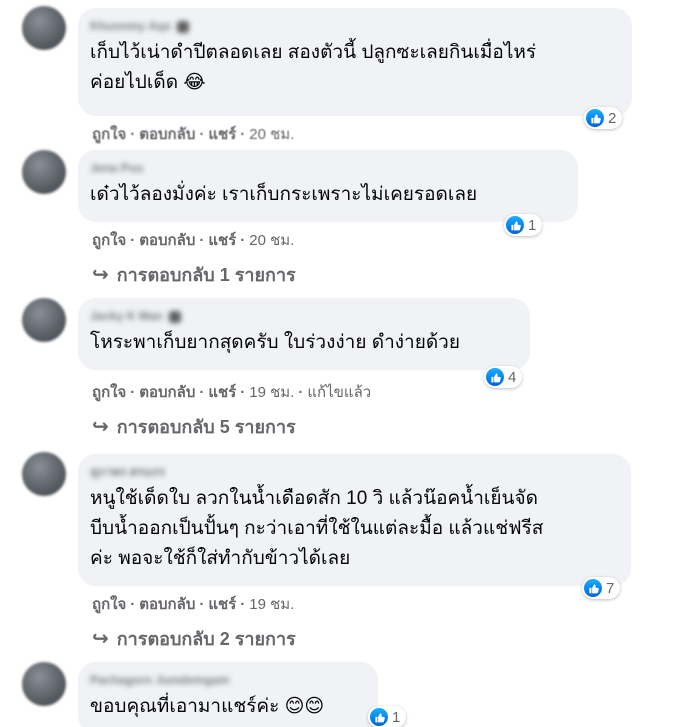  Describe the element at coordinates (303, 316) in the screenshot. I see `comment-author: Jacky K Man` at that location.